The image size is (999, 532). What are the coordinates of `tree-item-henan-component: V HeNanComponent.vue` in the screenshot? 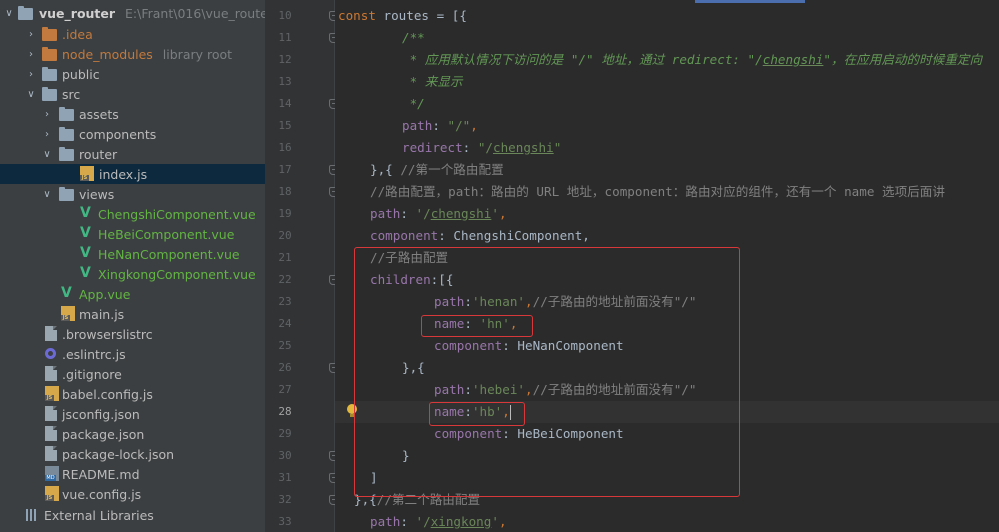 It's located at (132, 254).